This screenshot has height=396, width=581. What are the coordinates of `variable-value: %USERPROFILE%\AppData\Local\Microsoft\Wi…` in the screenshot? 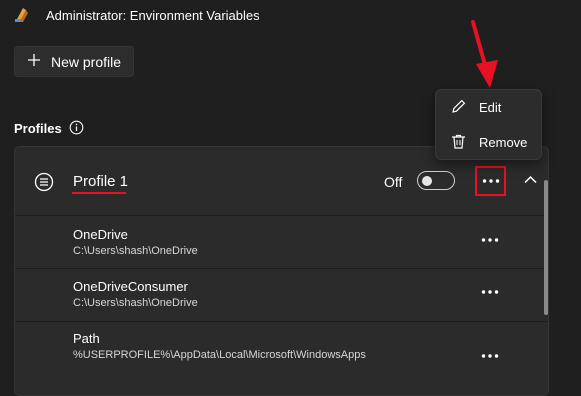 It's located at (219, 355).